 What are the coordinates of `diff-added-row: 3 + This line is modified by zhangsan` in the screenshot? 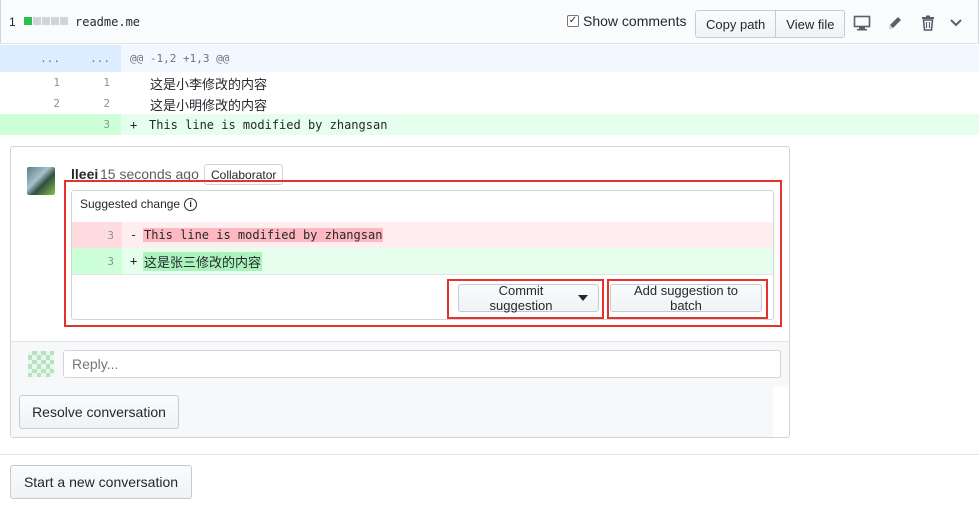 It's located at (489, 124).